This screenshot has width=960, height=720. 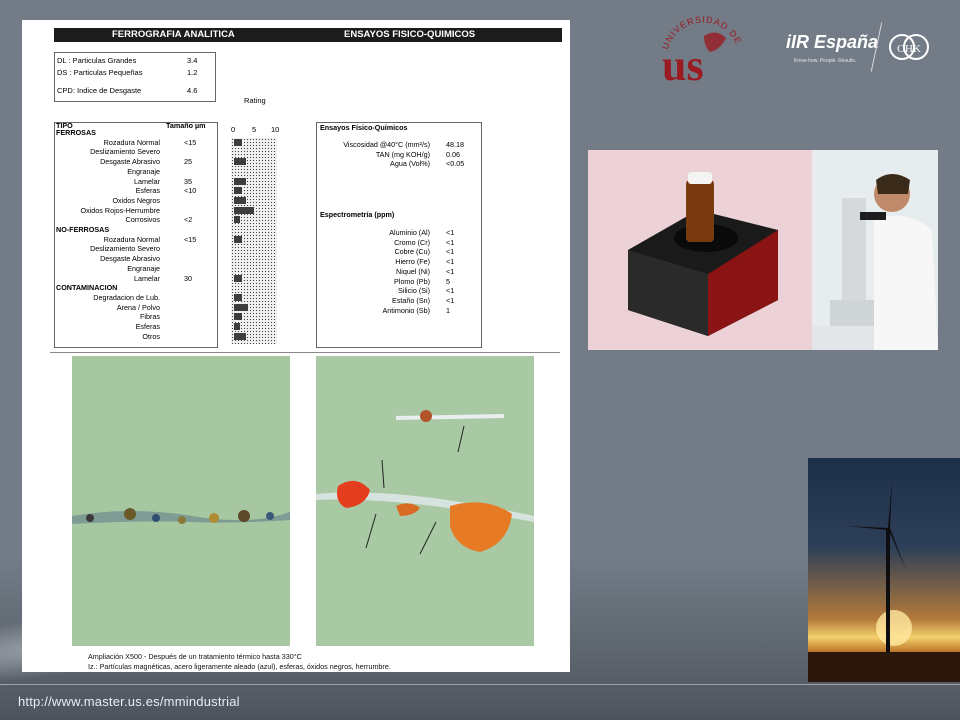 What do you see at coordinates (836, 50) in the screenshot?
I see `iir-logo: iIR España Know-how. People. Results.` at bounding box center [836, 50].